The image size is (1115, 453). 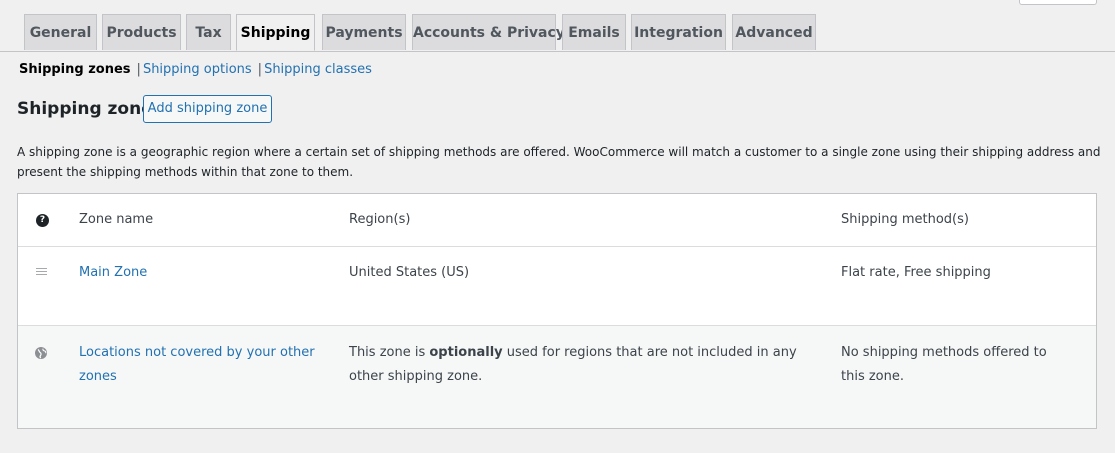 What do you see at coordinates (90, 109) in the screenshot?
I see `page-title: Shipping zones` at bounding box center [90, 109].